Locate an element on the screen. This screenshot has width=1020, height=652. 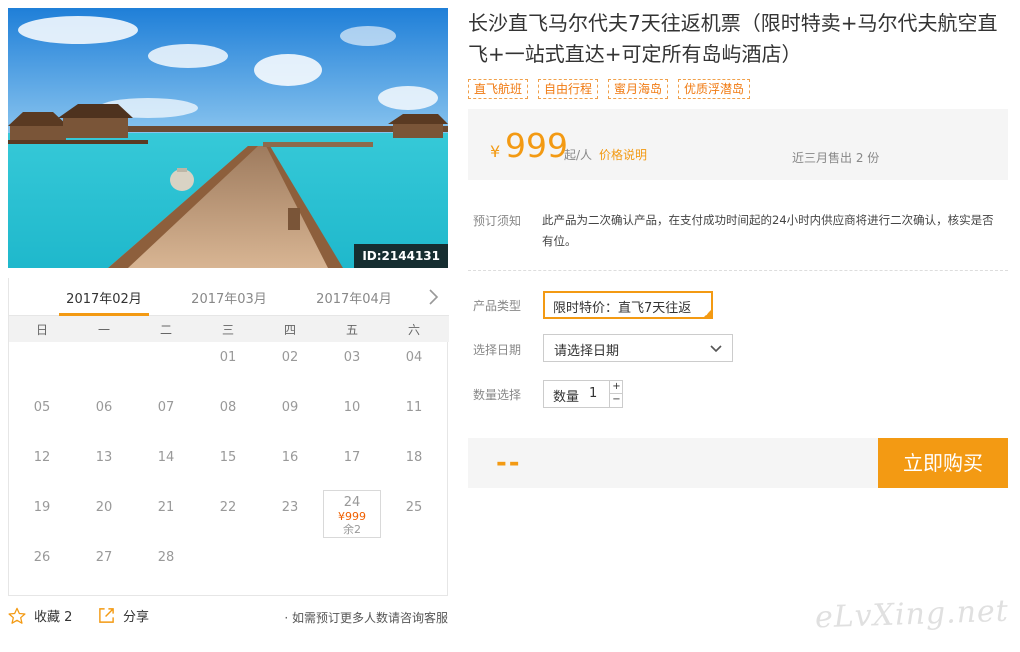
calendar-day: 14 is located at coordinates (166, 457).